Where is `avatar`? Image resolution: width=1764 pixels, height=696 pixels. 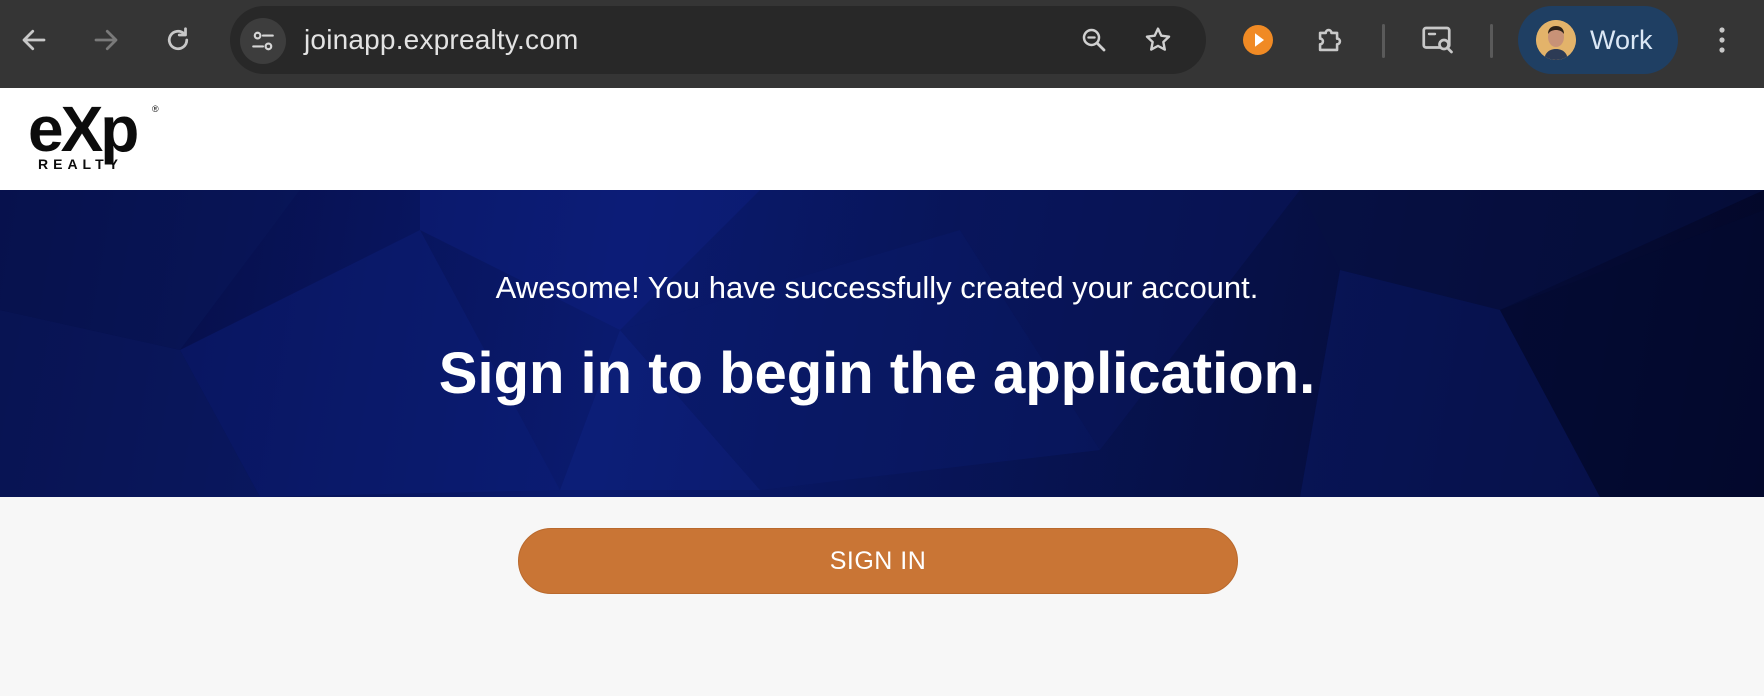 avatar is located at coordinates (1556, 40).